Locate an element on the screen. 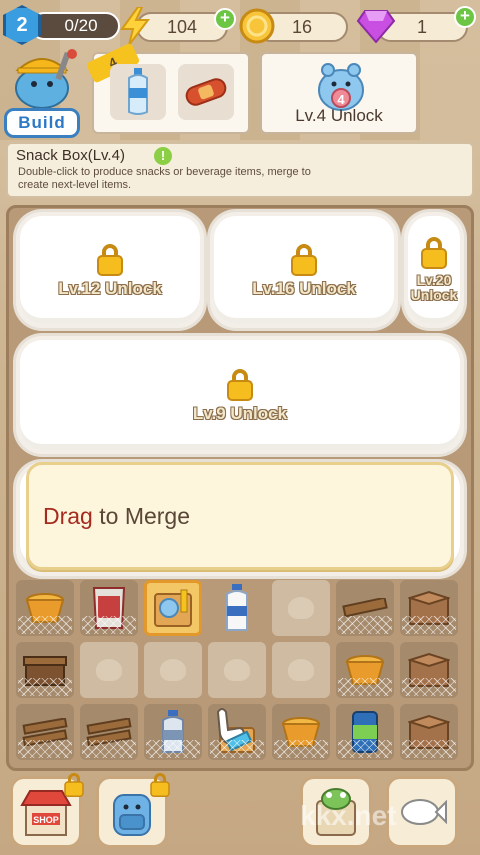  grid-cell-soda-can is located at coordinates (365, 732).